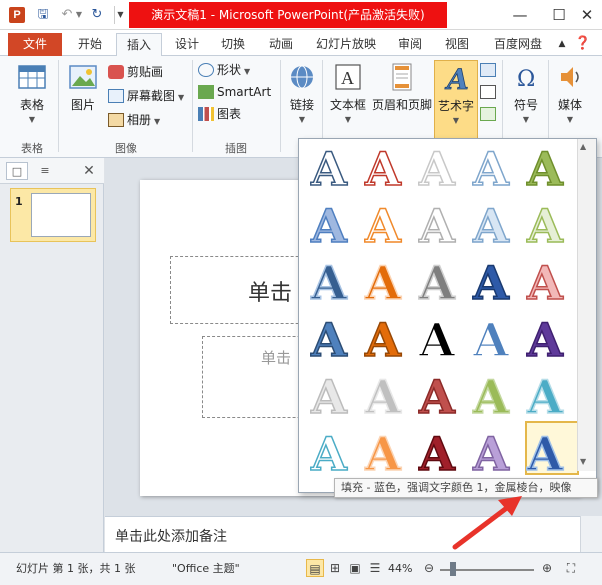 Image resolution: width=602 pixels, height=585 pixels. Describe the element at coordinates (83, 98) in the screenshot. I see `picture-button: 图片` at that location.